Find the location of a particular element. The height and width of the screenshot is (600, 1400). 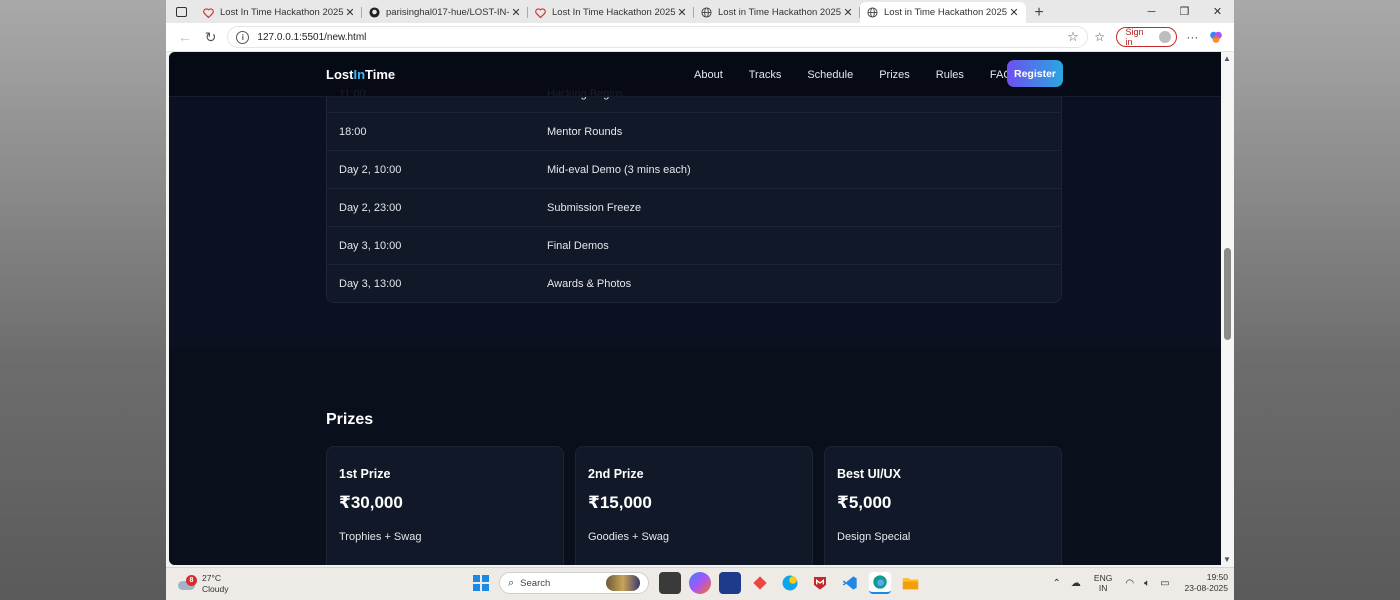

vscode-icon is located at coordinates (850, 583).